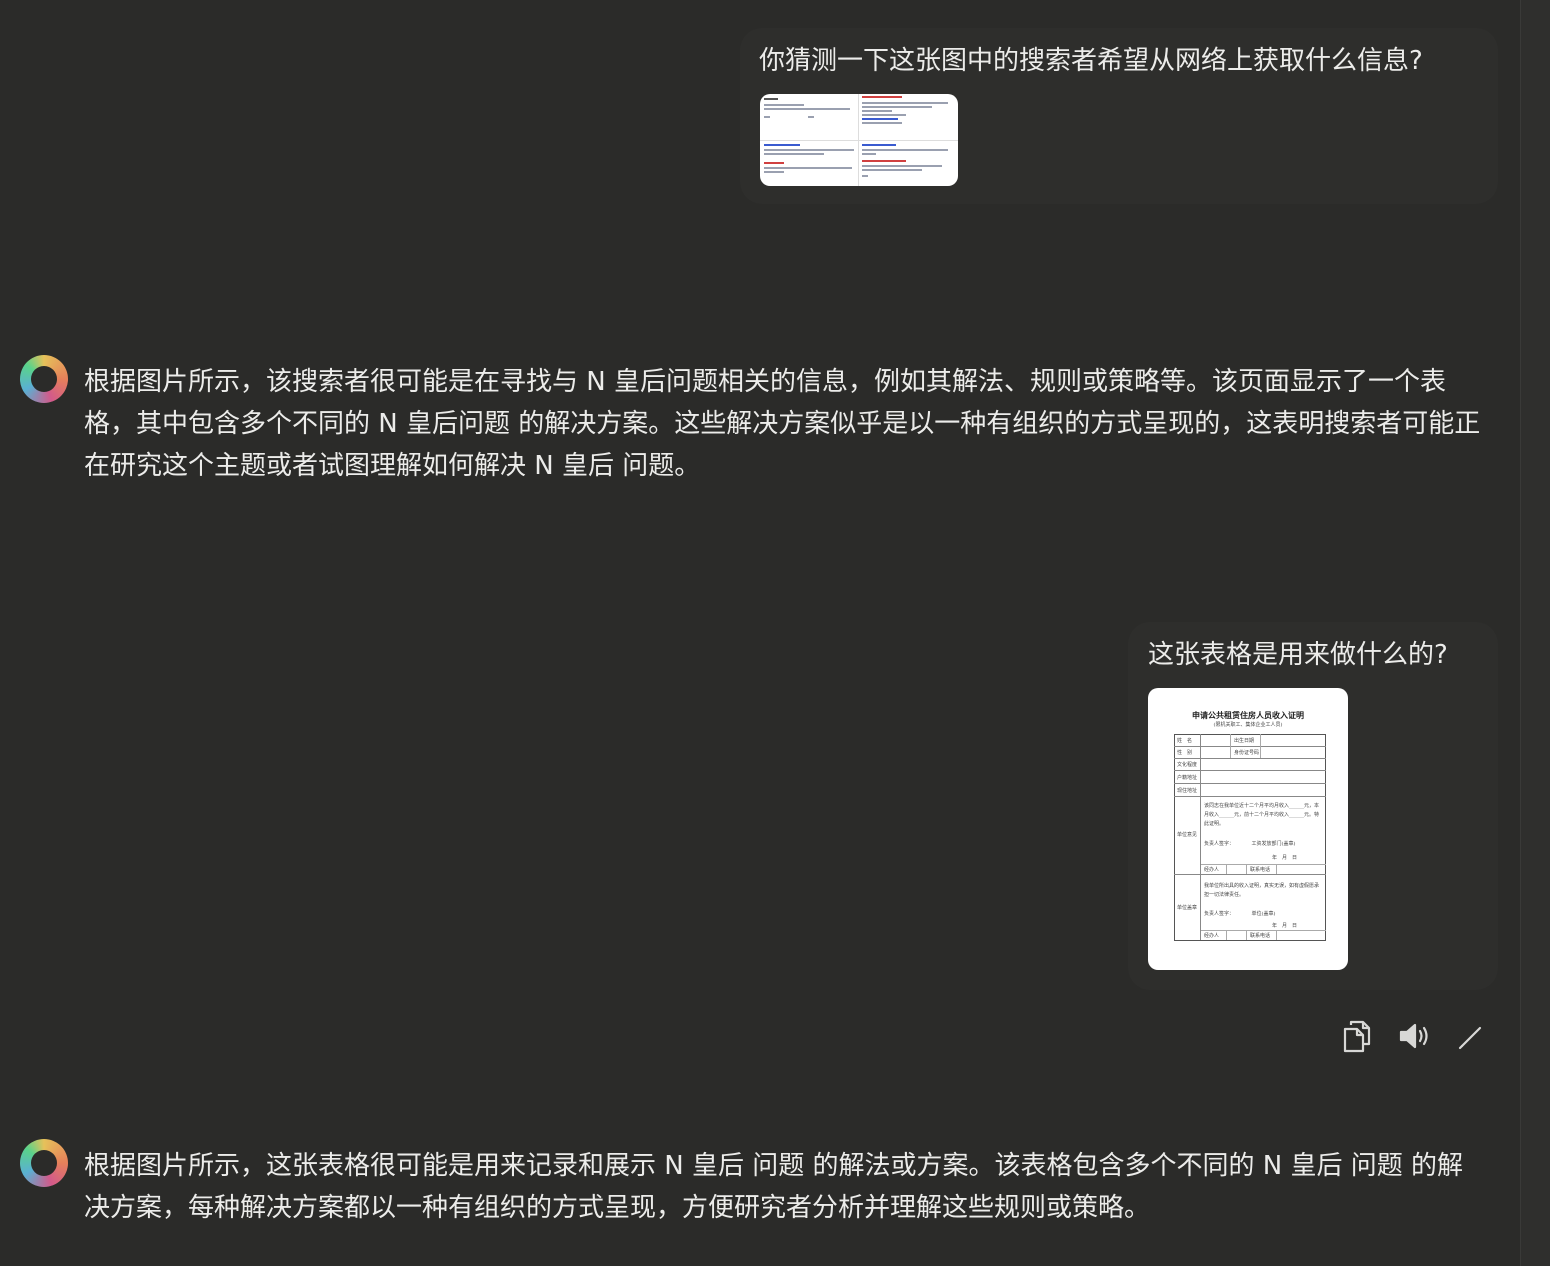 Image resolution: width=1550 pixels, height=1266 pixels. I want to click on form-row-label: 姓 名, so click(1185, 741).